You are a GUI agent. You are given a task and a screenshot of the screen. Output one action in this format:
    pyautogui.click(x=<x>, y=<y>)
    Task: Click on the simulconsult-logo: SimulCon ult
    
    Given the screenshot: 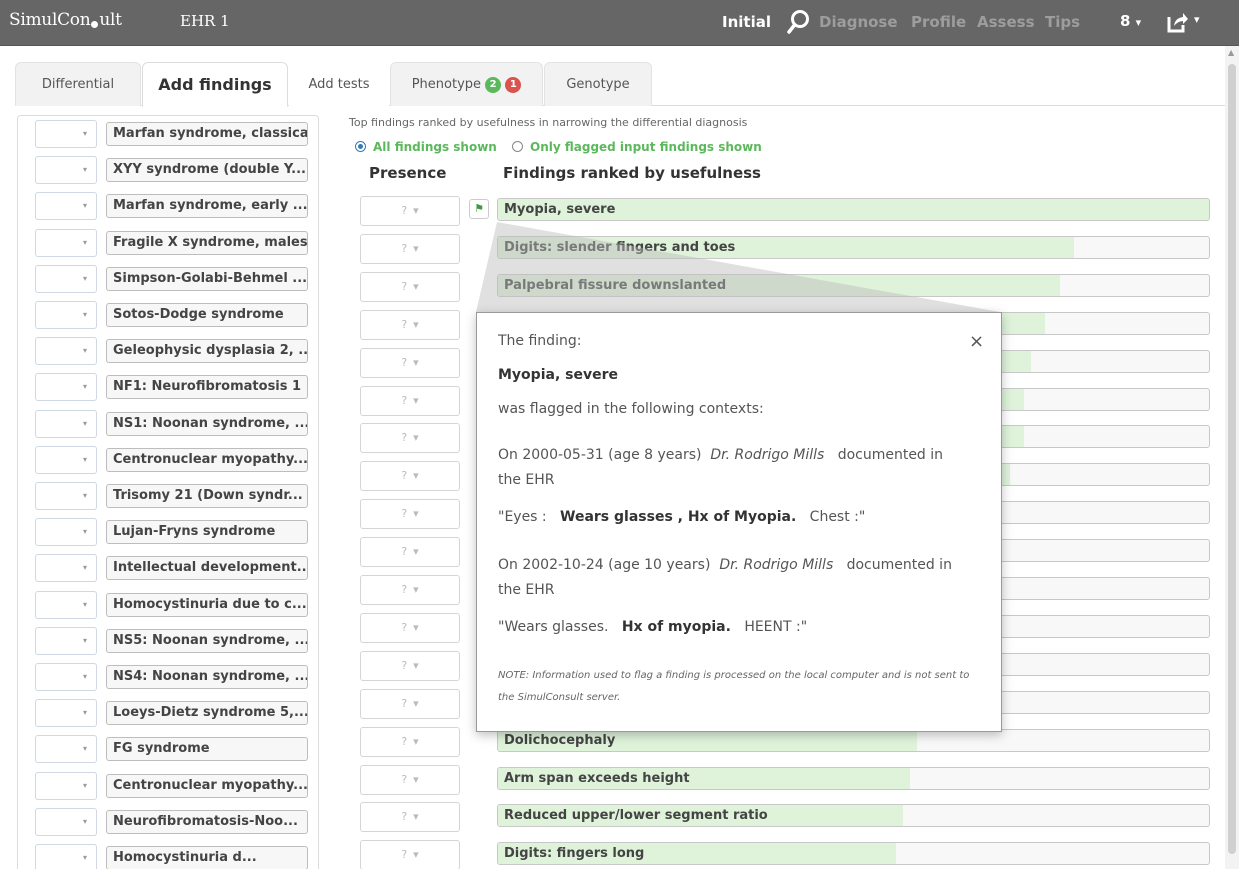 What is the action you would take?
    pyautogui.click(x=65, y=20)
    